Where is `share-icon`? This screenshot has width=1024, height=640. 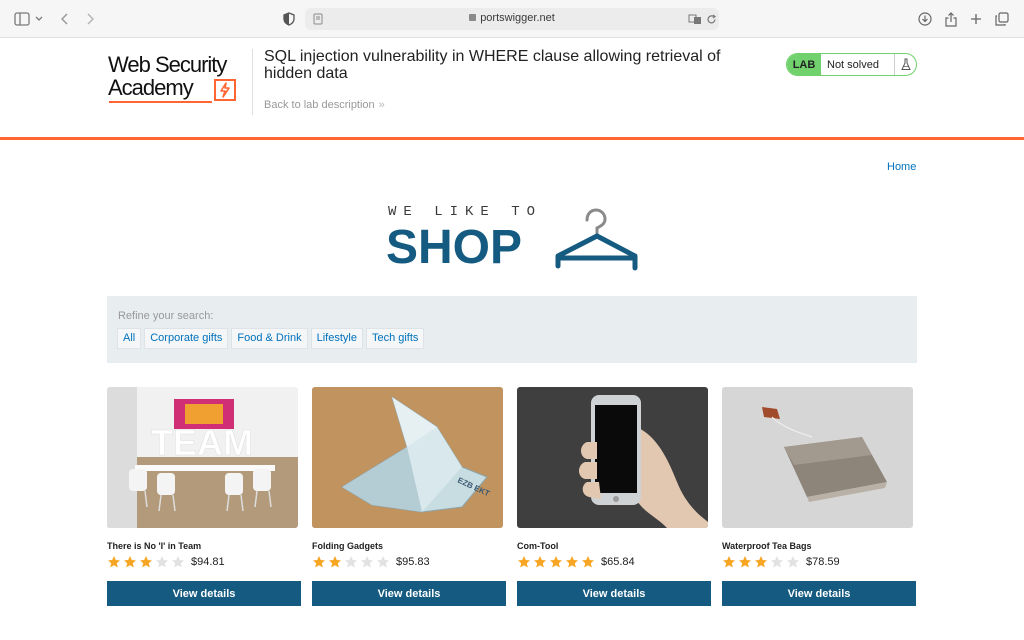
share-icon is located at coordinates (951, 19).